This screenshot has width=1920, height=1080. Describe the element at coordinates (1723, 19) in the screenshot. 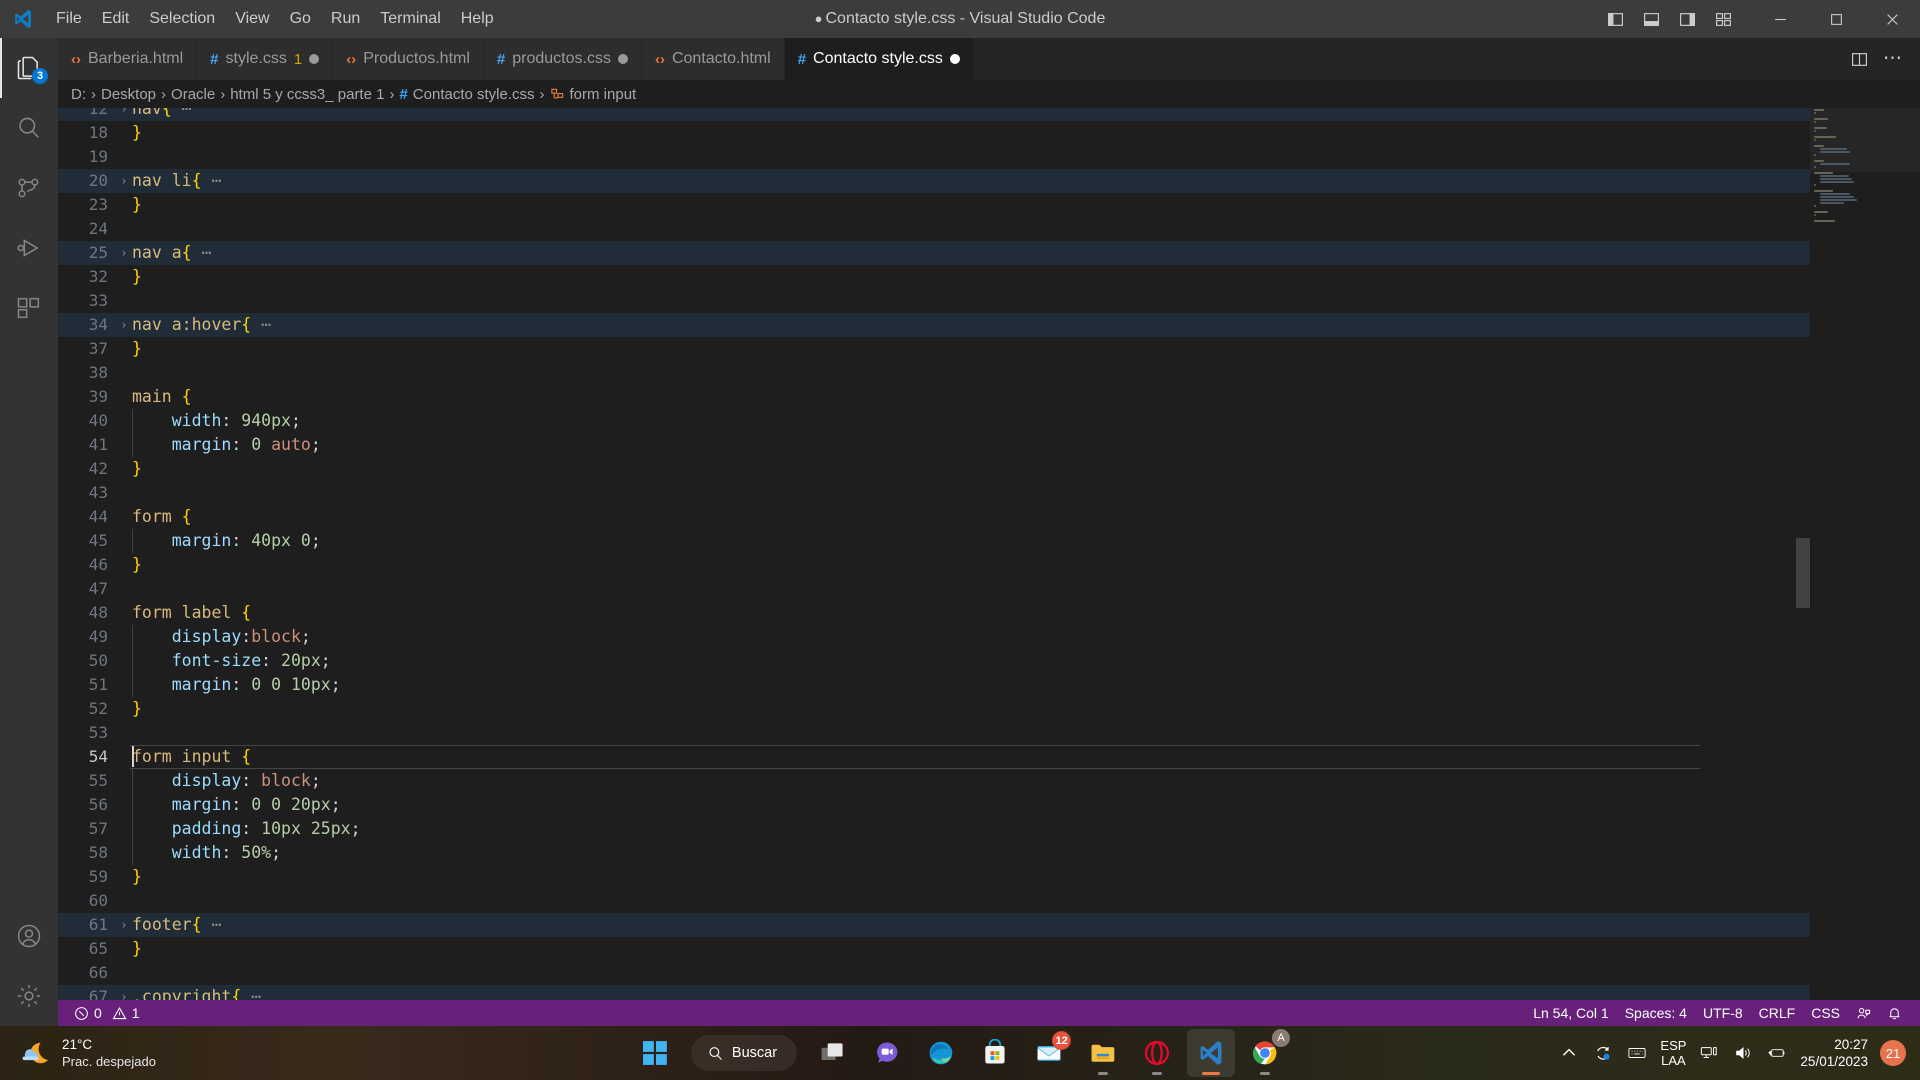

I see `customize-layout-icon` at that location.